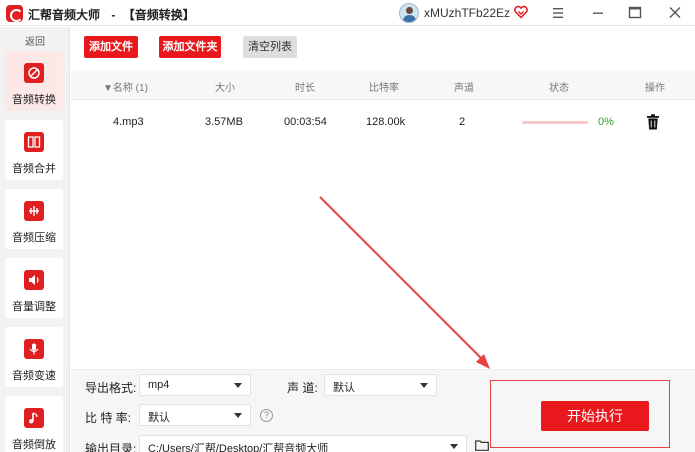 The image size is (695, 452). Describe the element at coordinates (108, 88) in the screenshot. I see `sort-down-icon: ▼` at that location.